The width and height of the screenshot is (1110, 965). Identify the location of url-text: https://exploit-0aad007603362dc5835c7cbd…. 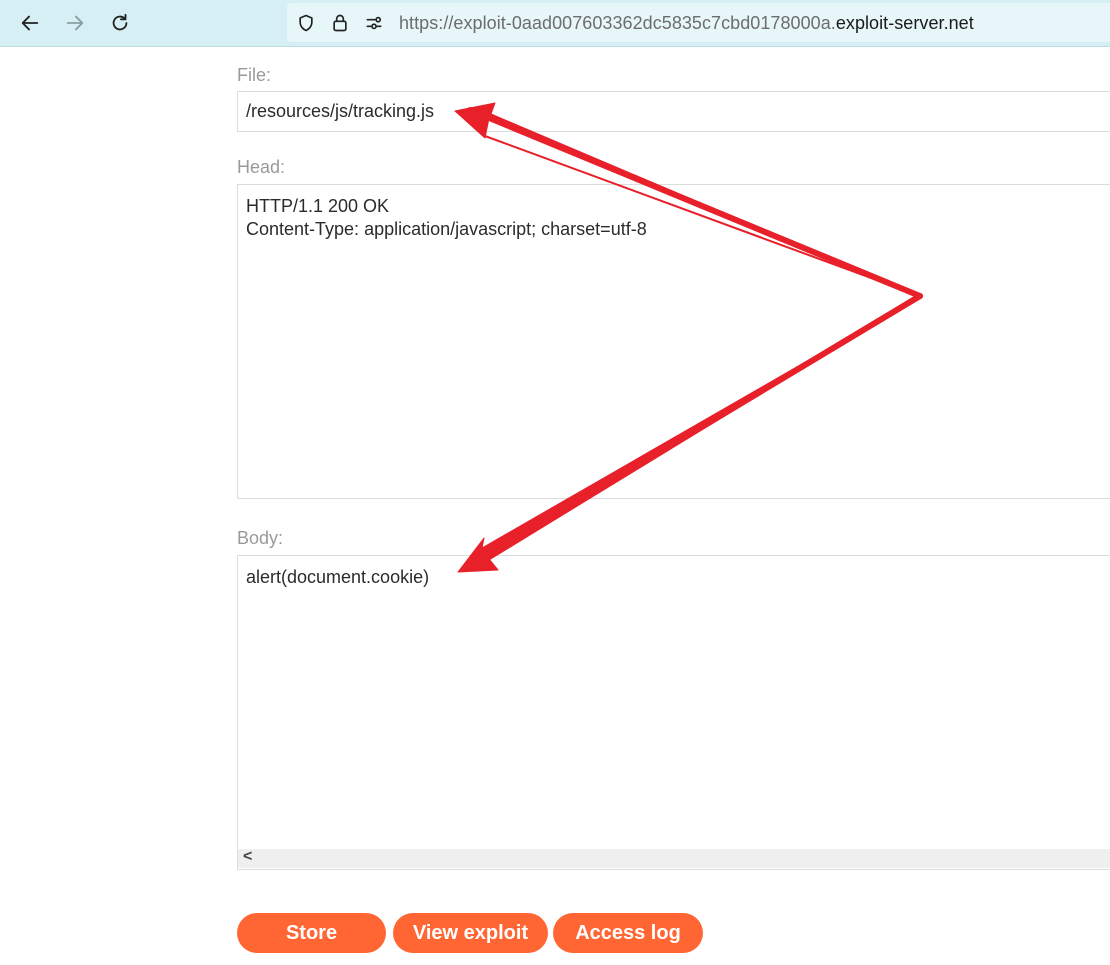
(686, 23).